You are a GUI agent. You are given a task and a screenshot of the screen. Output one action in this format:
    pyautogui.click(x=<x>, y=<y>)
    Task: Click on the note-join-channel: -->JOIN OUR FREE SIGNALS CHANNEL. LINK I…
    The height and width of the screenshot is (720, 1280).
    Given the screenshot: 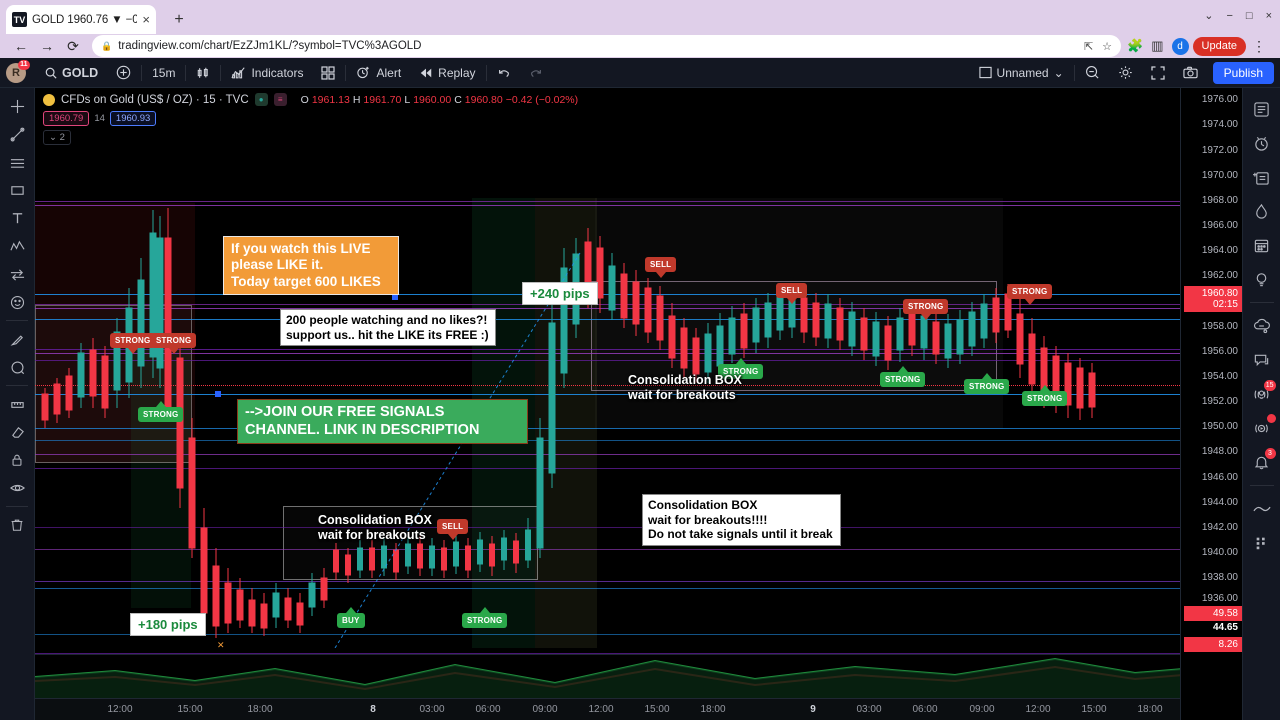 What is the action you would take?
    pyautogui.click(x=382, y=422)
    